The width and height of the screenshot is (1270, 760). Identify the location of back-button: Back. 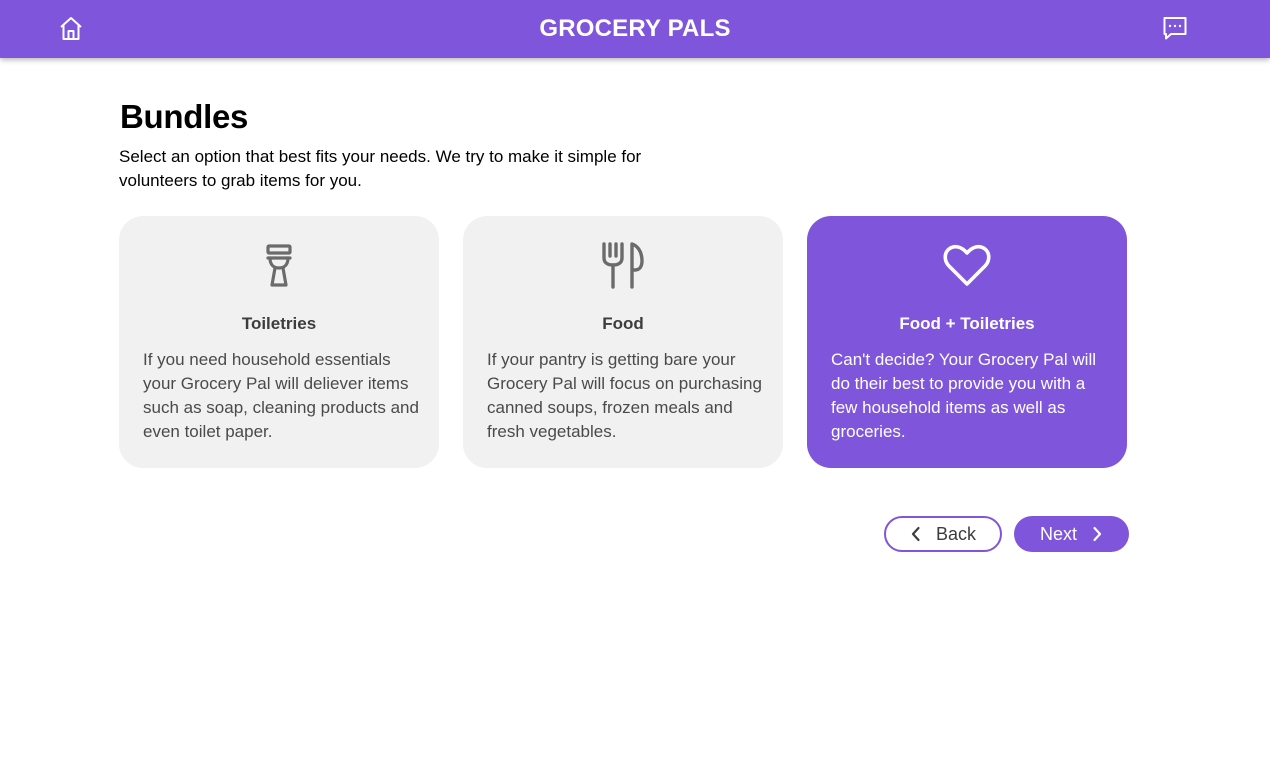
(943, 534).